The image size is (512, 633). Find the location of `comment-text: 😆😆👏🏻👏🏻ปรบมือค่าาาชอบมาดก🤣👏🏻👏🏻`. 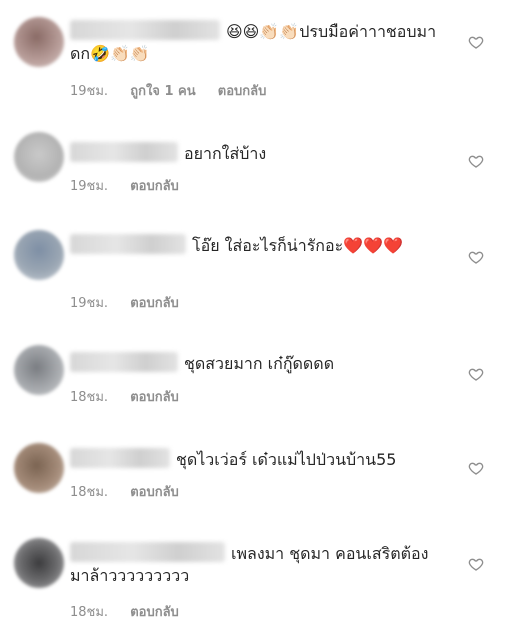

comment-text: 😆😆👏🏻👏🏻ปรบมือค่าาาชอบมาดก🤣👏🏻👏🏻 is located at coordinates (253, 41).